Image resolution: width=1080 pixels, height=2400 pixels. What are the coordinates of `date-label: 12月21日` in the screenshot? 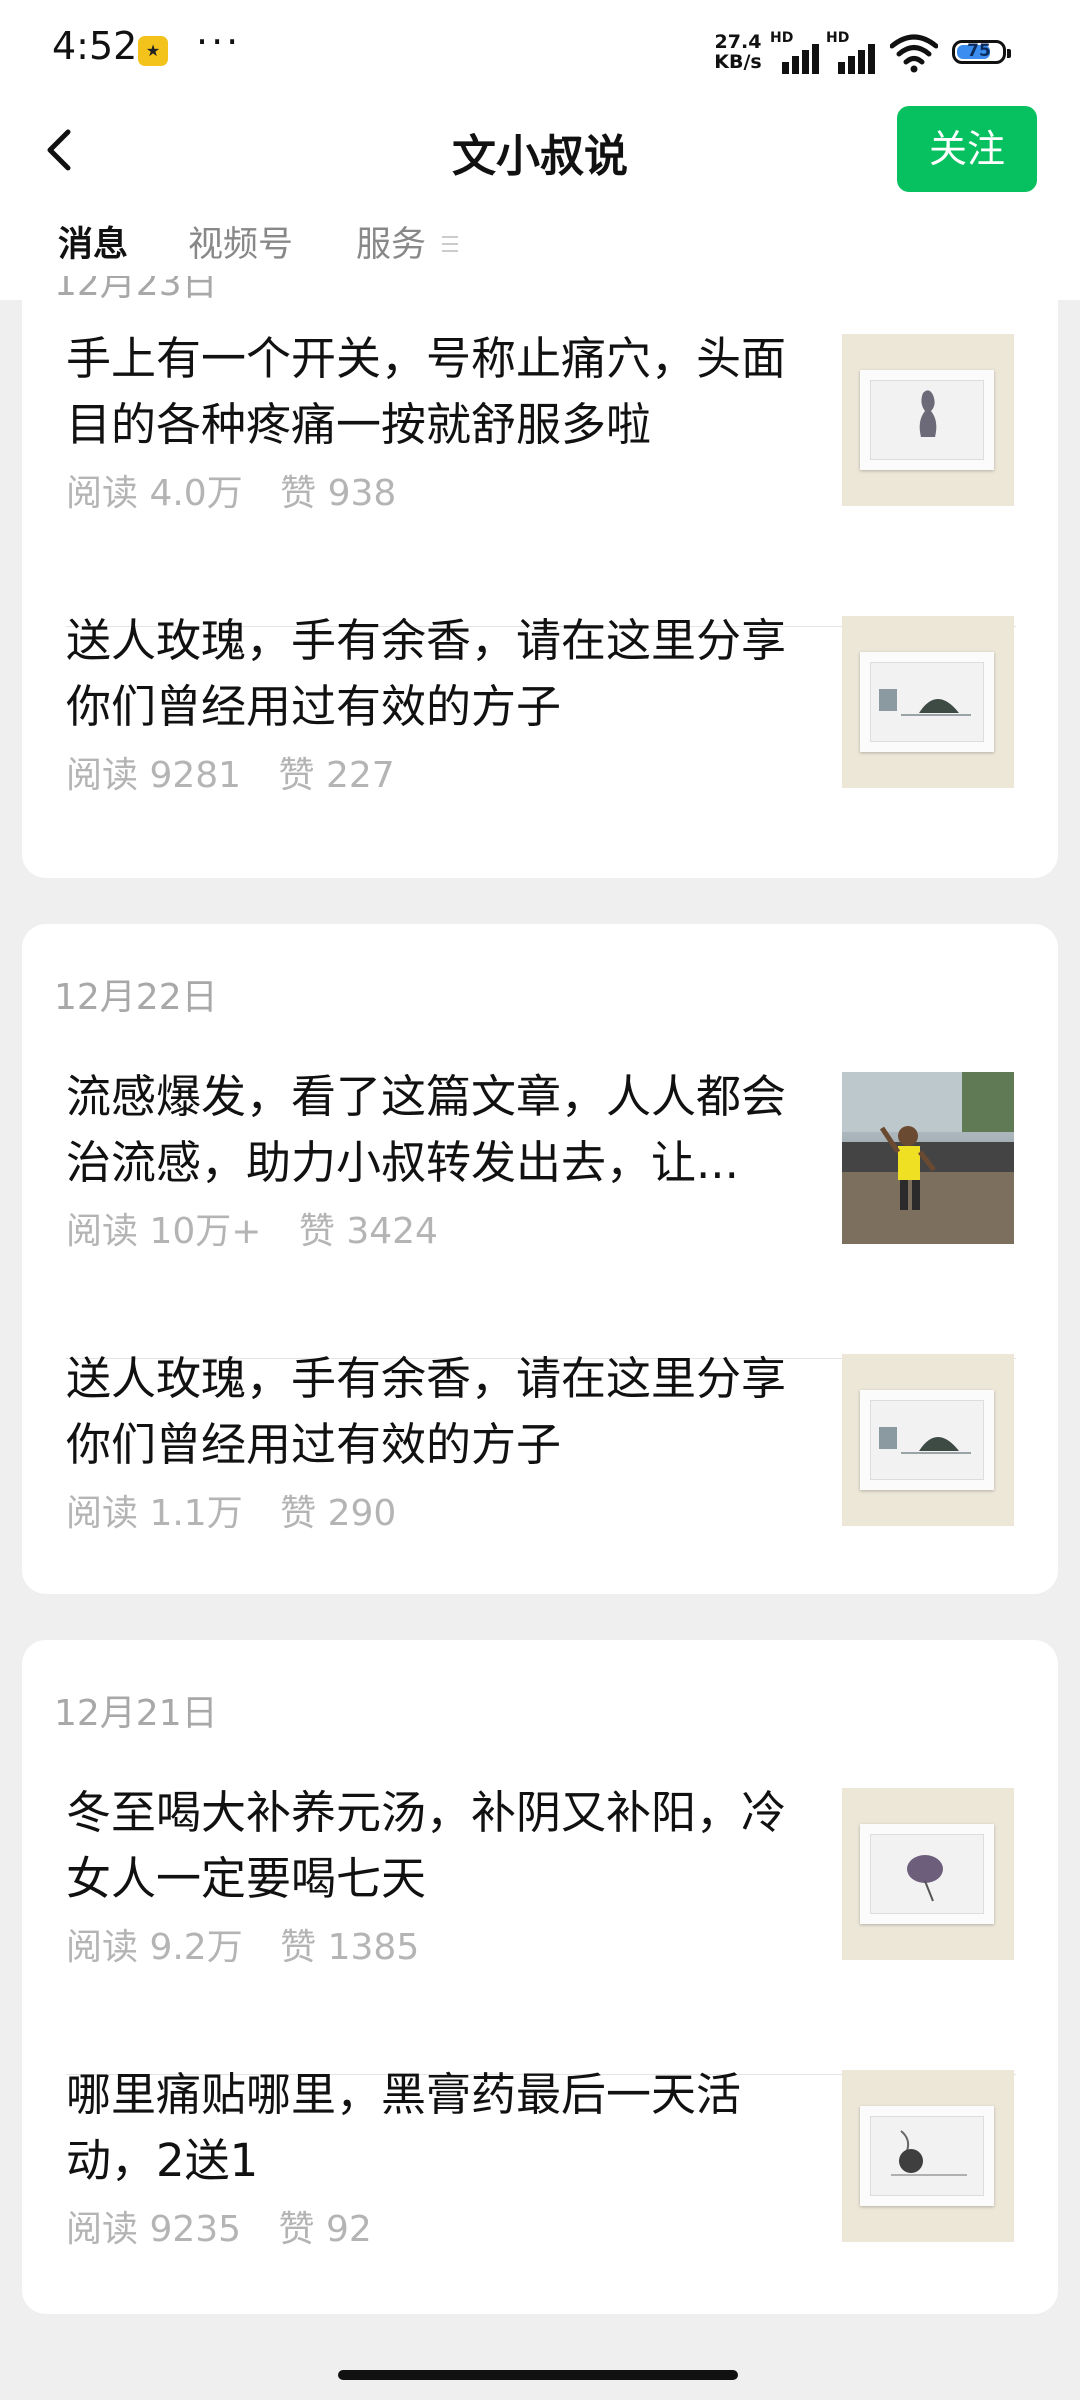 It's located at (136, 1713).